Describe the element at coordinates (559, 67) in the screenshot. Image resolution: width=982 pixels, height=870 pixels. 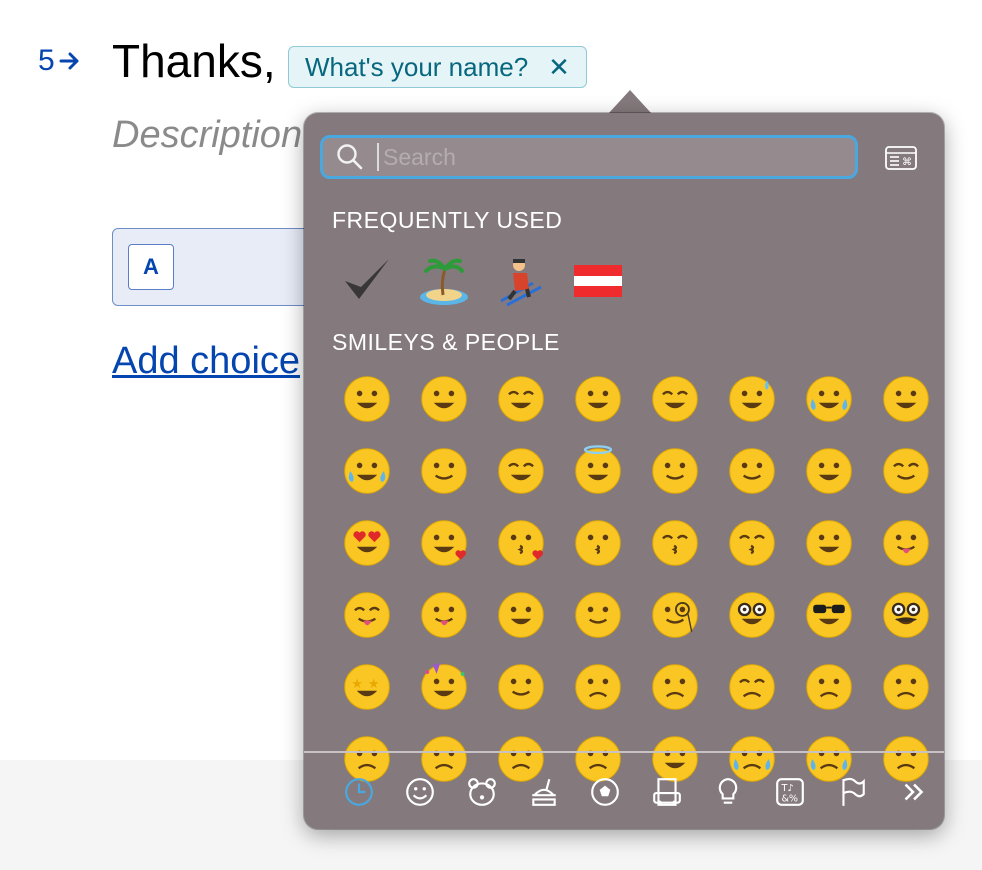
I see `remove-recall-button: ✕` at that location.